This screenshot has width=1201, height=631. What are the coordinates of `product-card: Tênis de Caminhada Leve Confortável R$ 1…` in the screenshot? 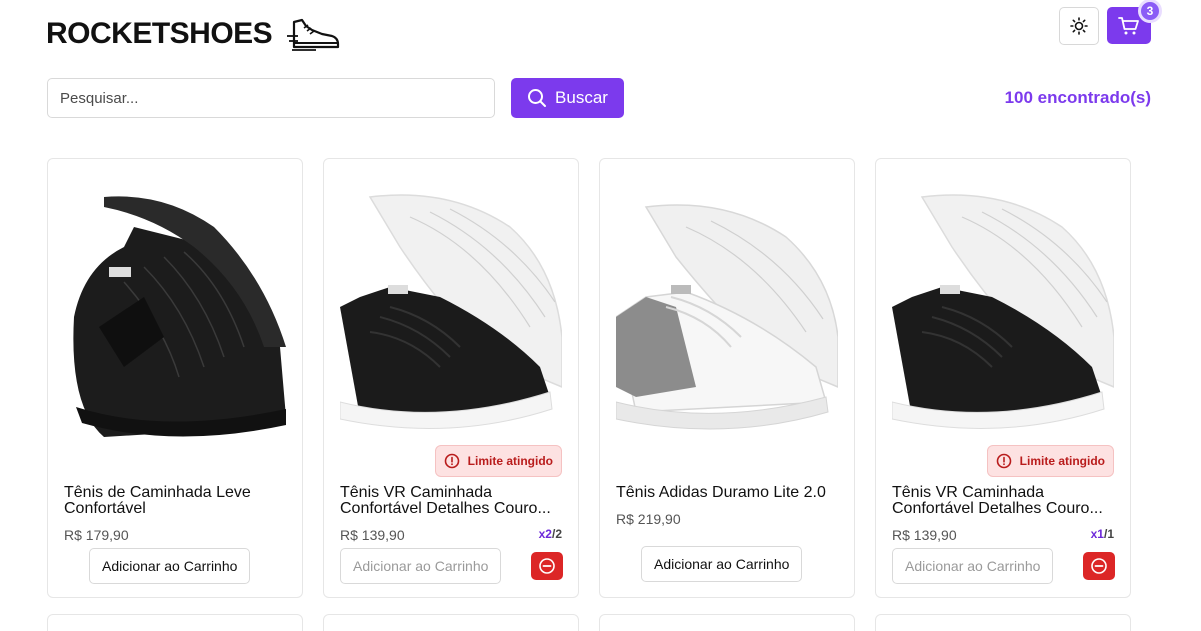 It's located at (175, 378).